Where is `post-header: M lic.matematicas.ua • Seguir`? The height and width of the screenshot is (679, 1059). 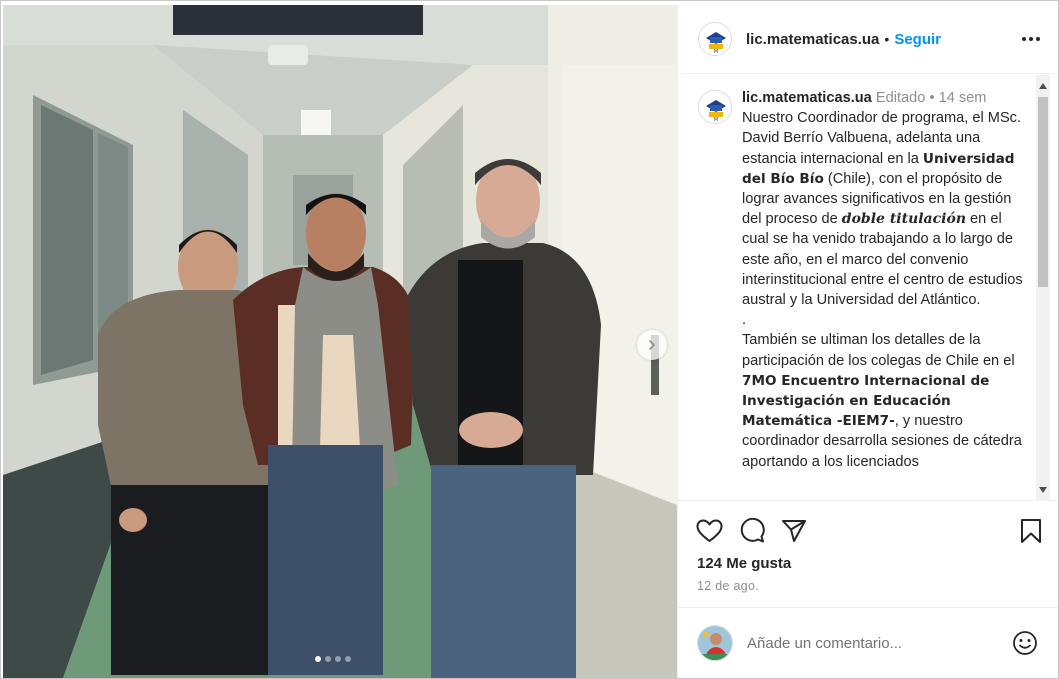
post-header: M lic.matematicas.ua • Seguir is located at coordinates (867, 39).